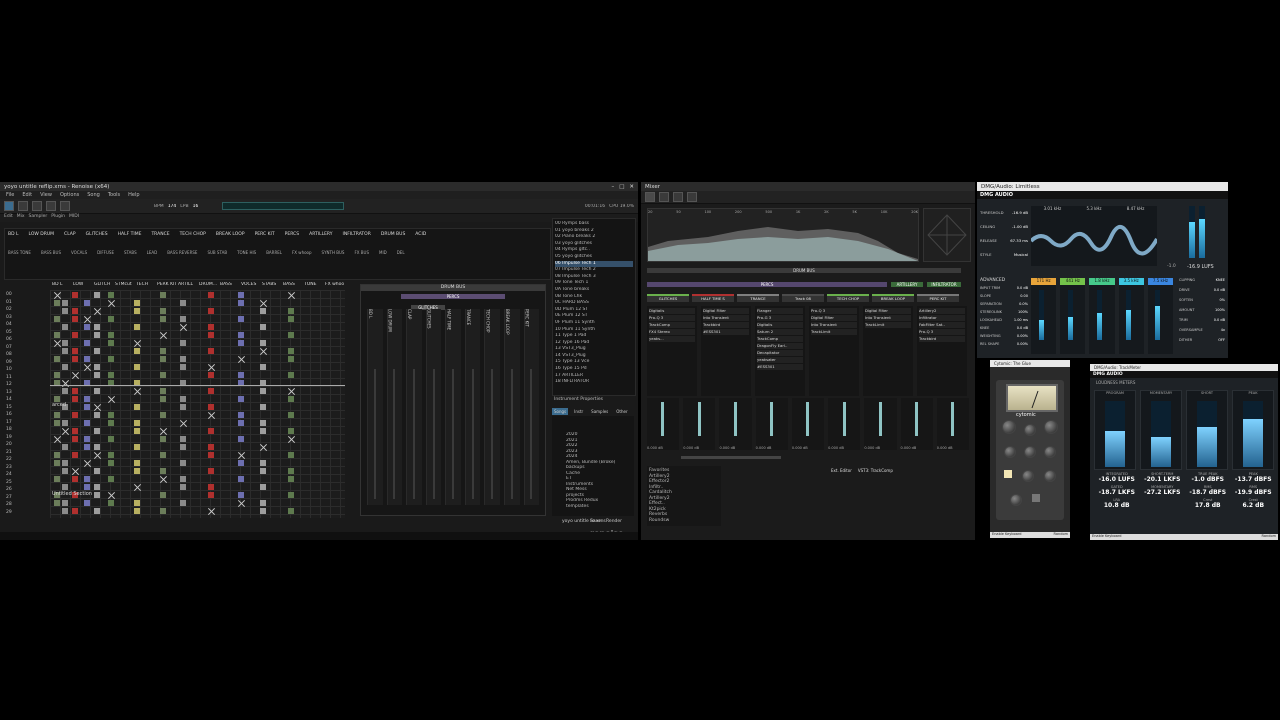 The height and width of the screenshot is (720, 1280). What do you see at coordinates (187, 284) in the screenshot?
I see `track-header: ARTILL` at bounding box center [187, 284].